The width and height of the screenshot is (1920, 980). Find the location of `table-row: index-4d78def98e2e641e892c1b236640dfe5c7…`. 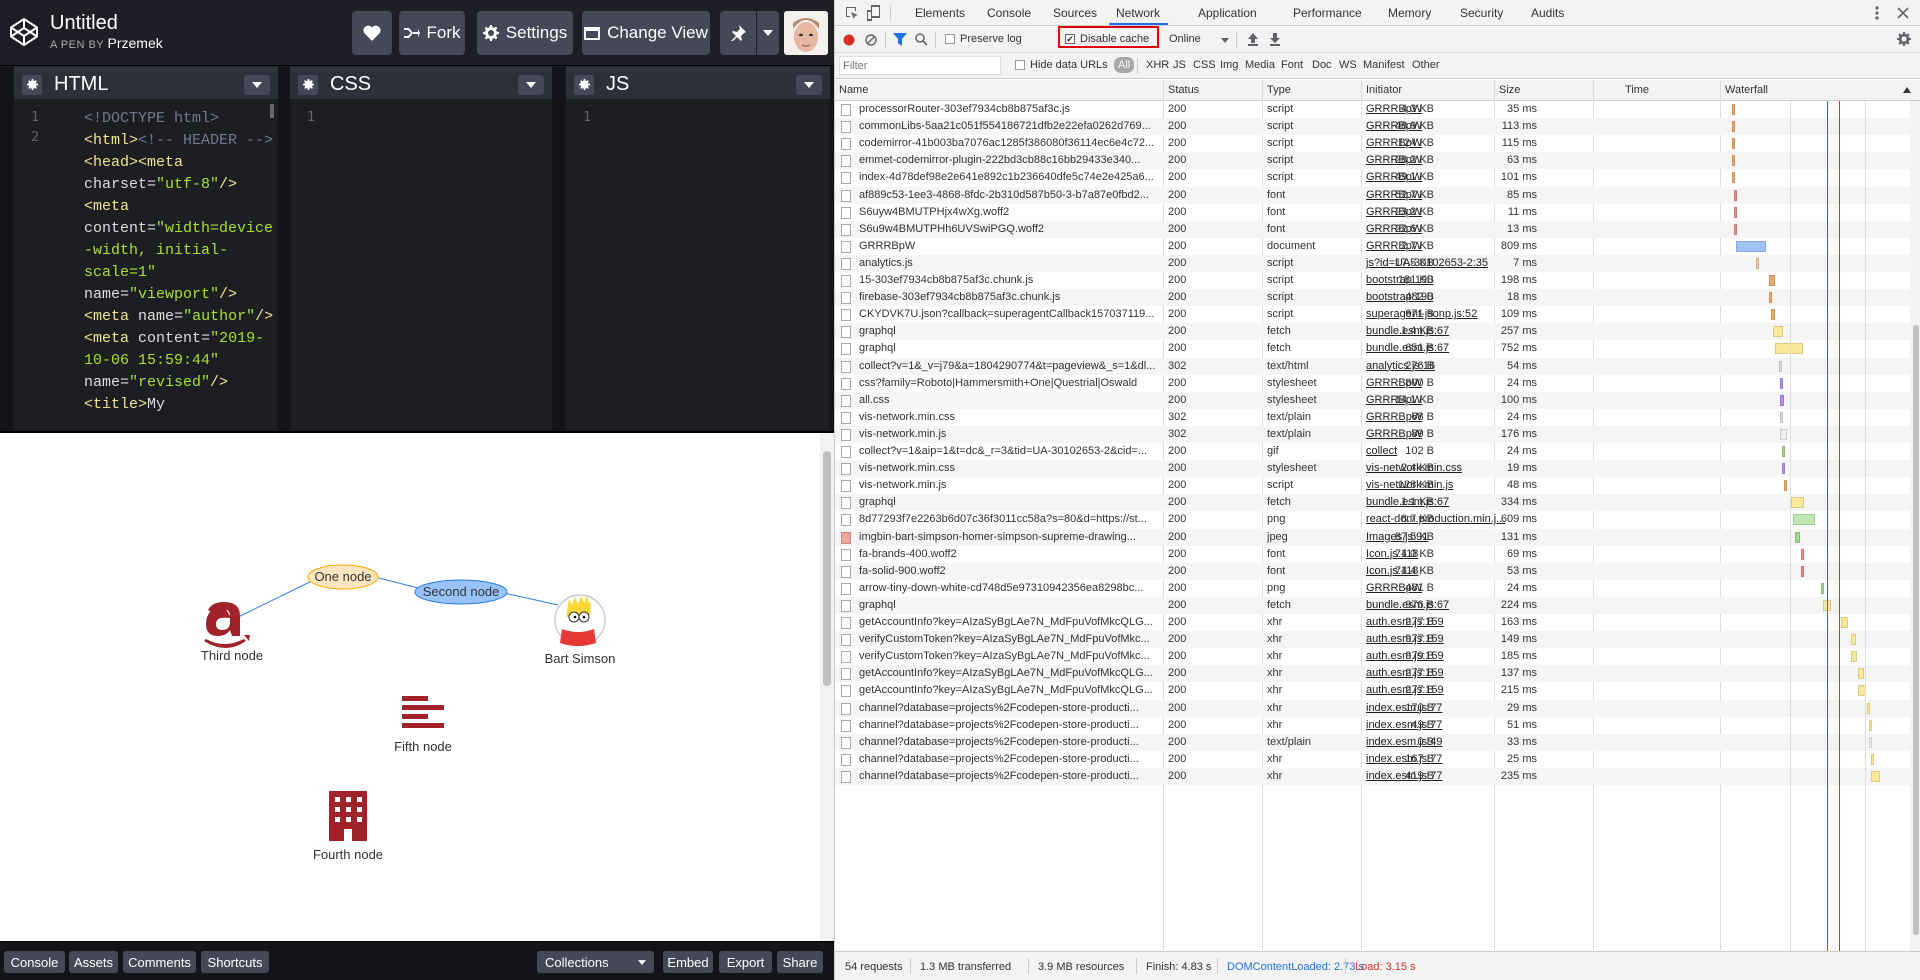

table-row: index-4d78def98e2e641e892c1b236640dfe5c7… is located at coordinates (1372, 177).